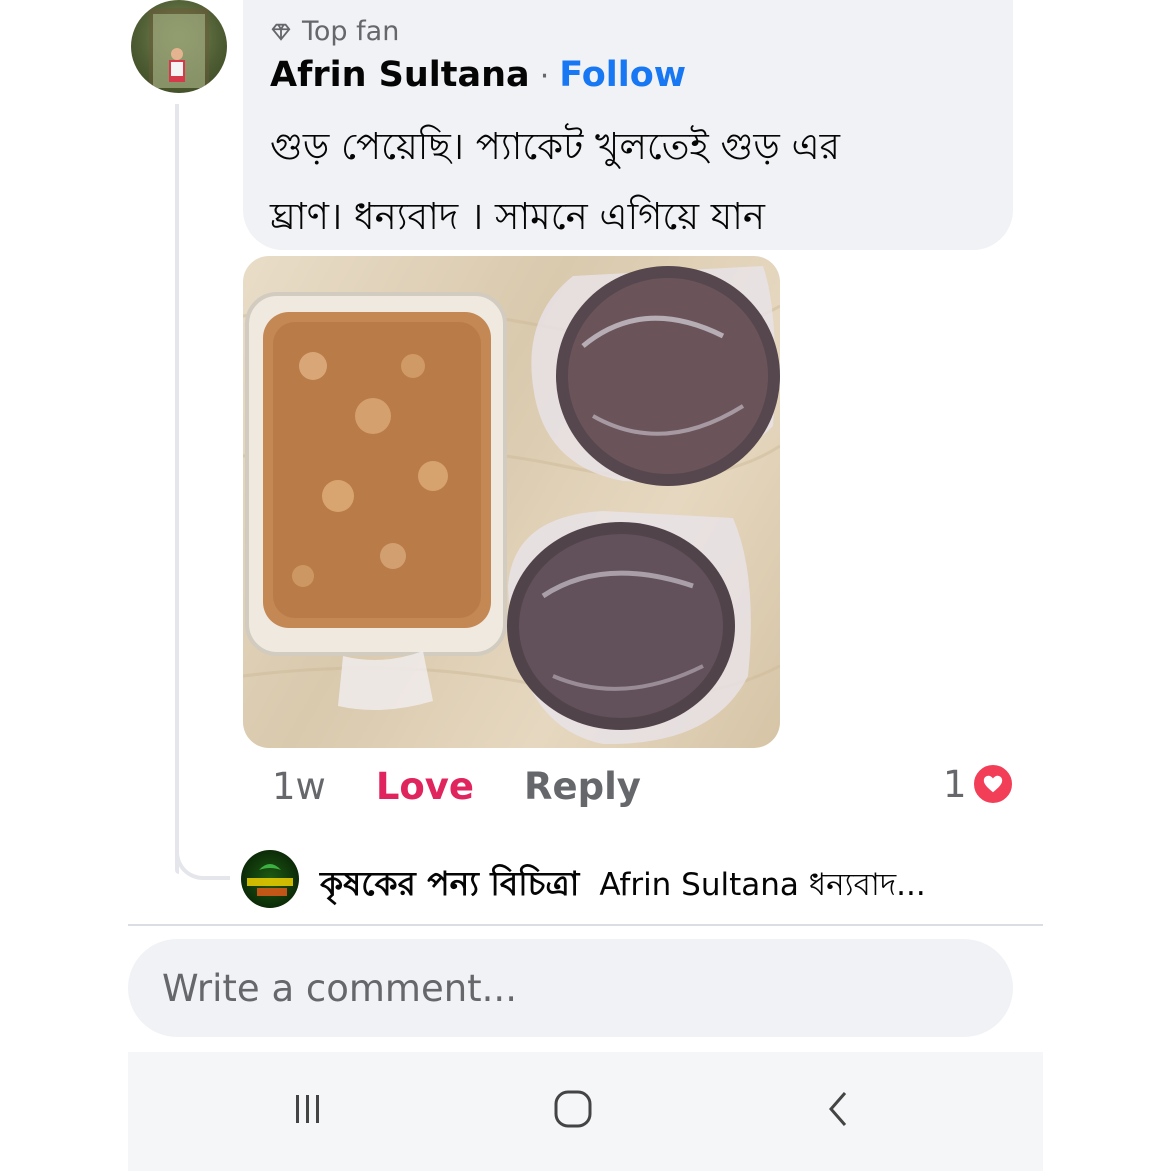  I want to click on top-fan-badge: Top fan, so click(334, 31).